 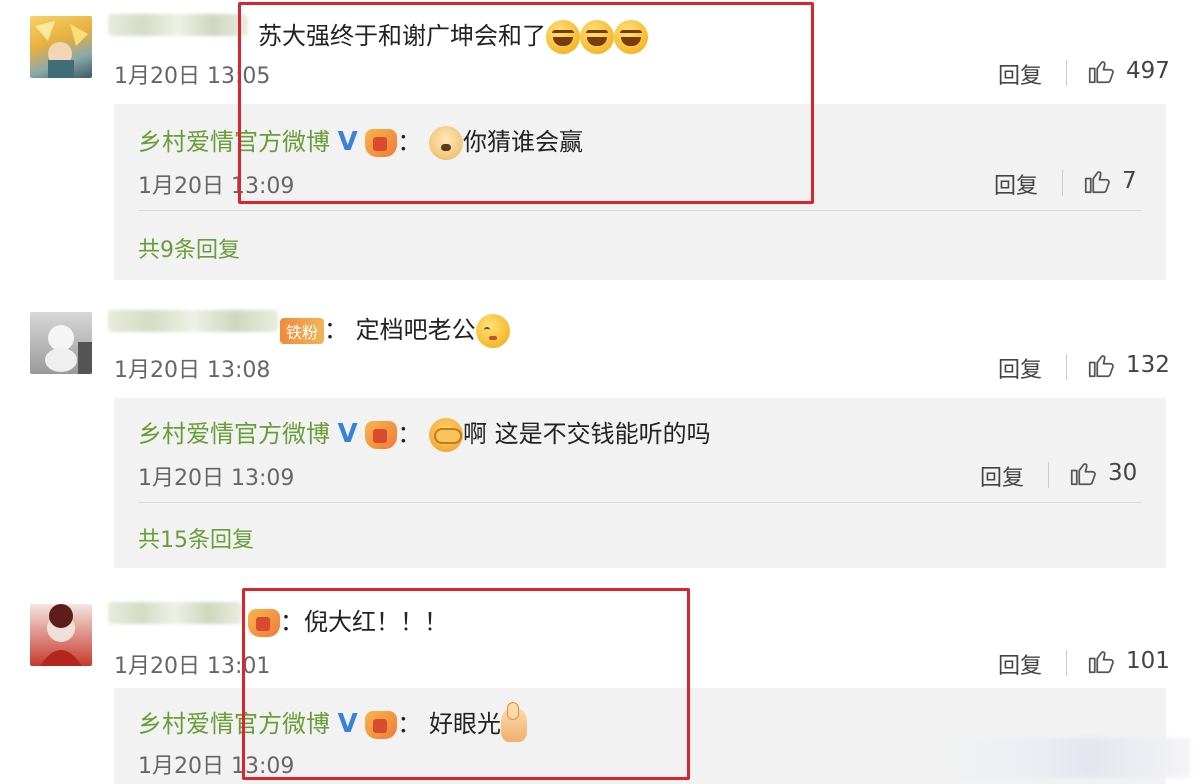 I want to click on like-count: 101, so click(x=1148, y=661).